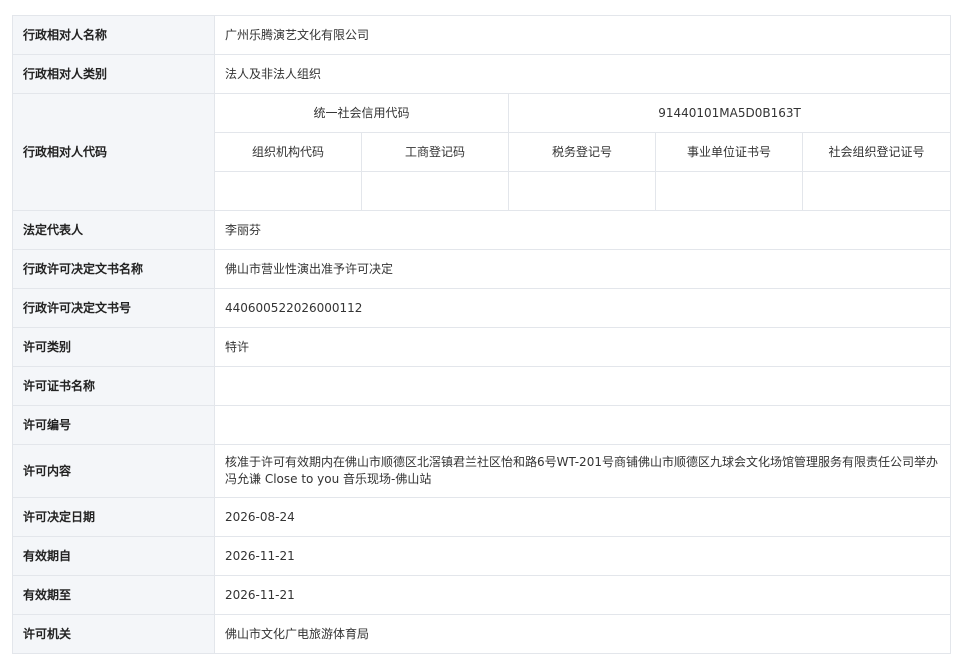 This screenshot has height=658, width=960. Describe the element at coordinates (582, 386) in the screenshot. I see `value-cert-name` at that location.